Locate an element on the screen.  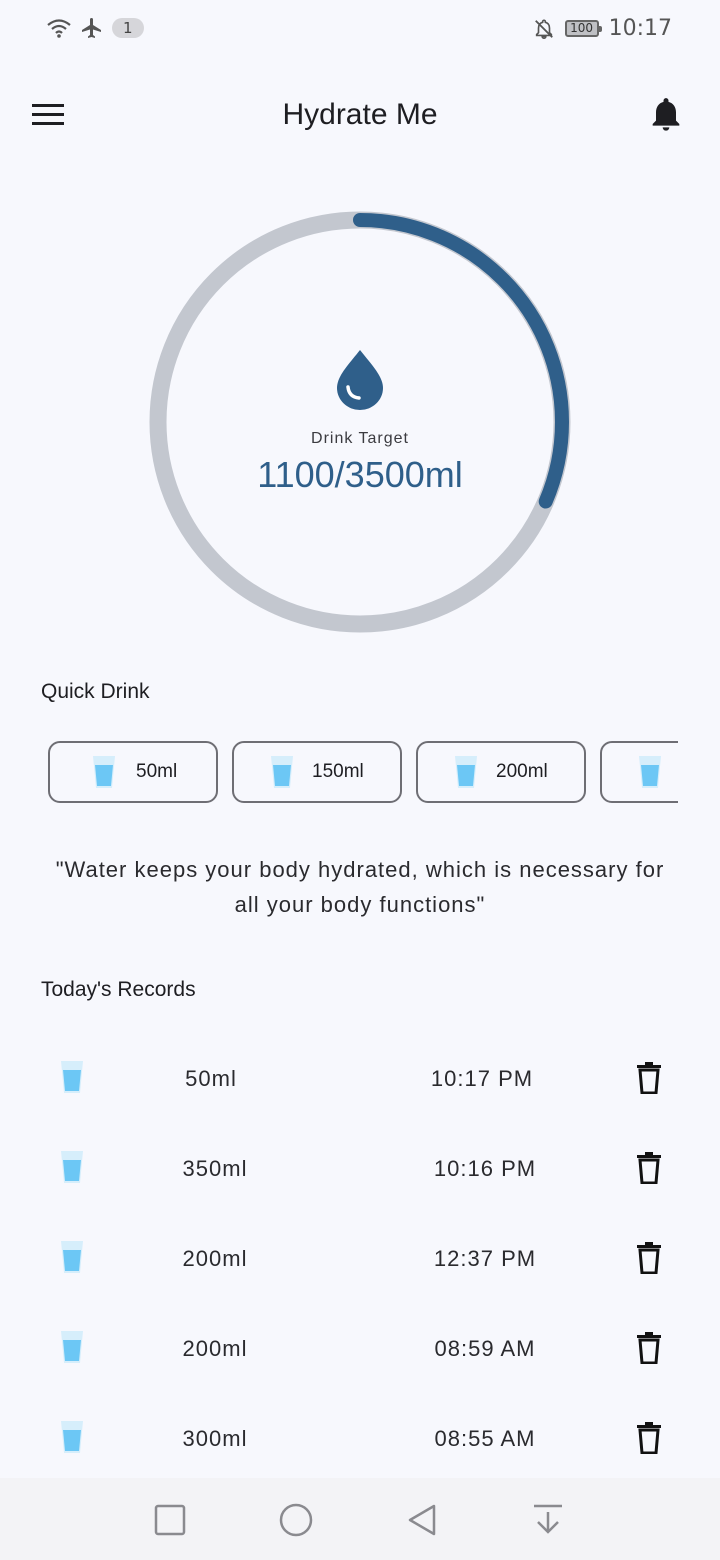
bell-icon is located at coordinates (666, 114).